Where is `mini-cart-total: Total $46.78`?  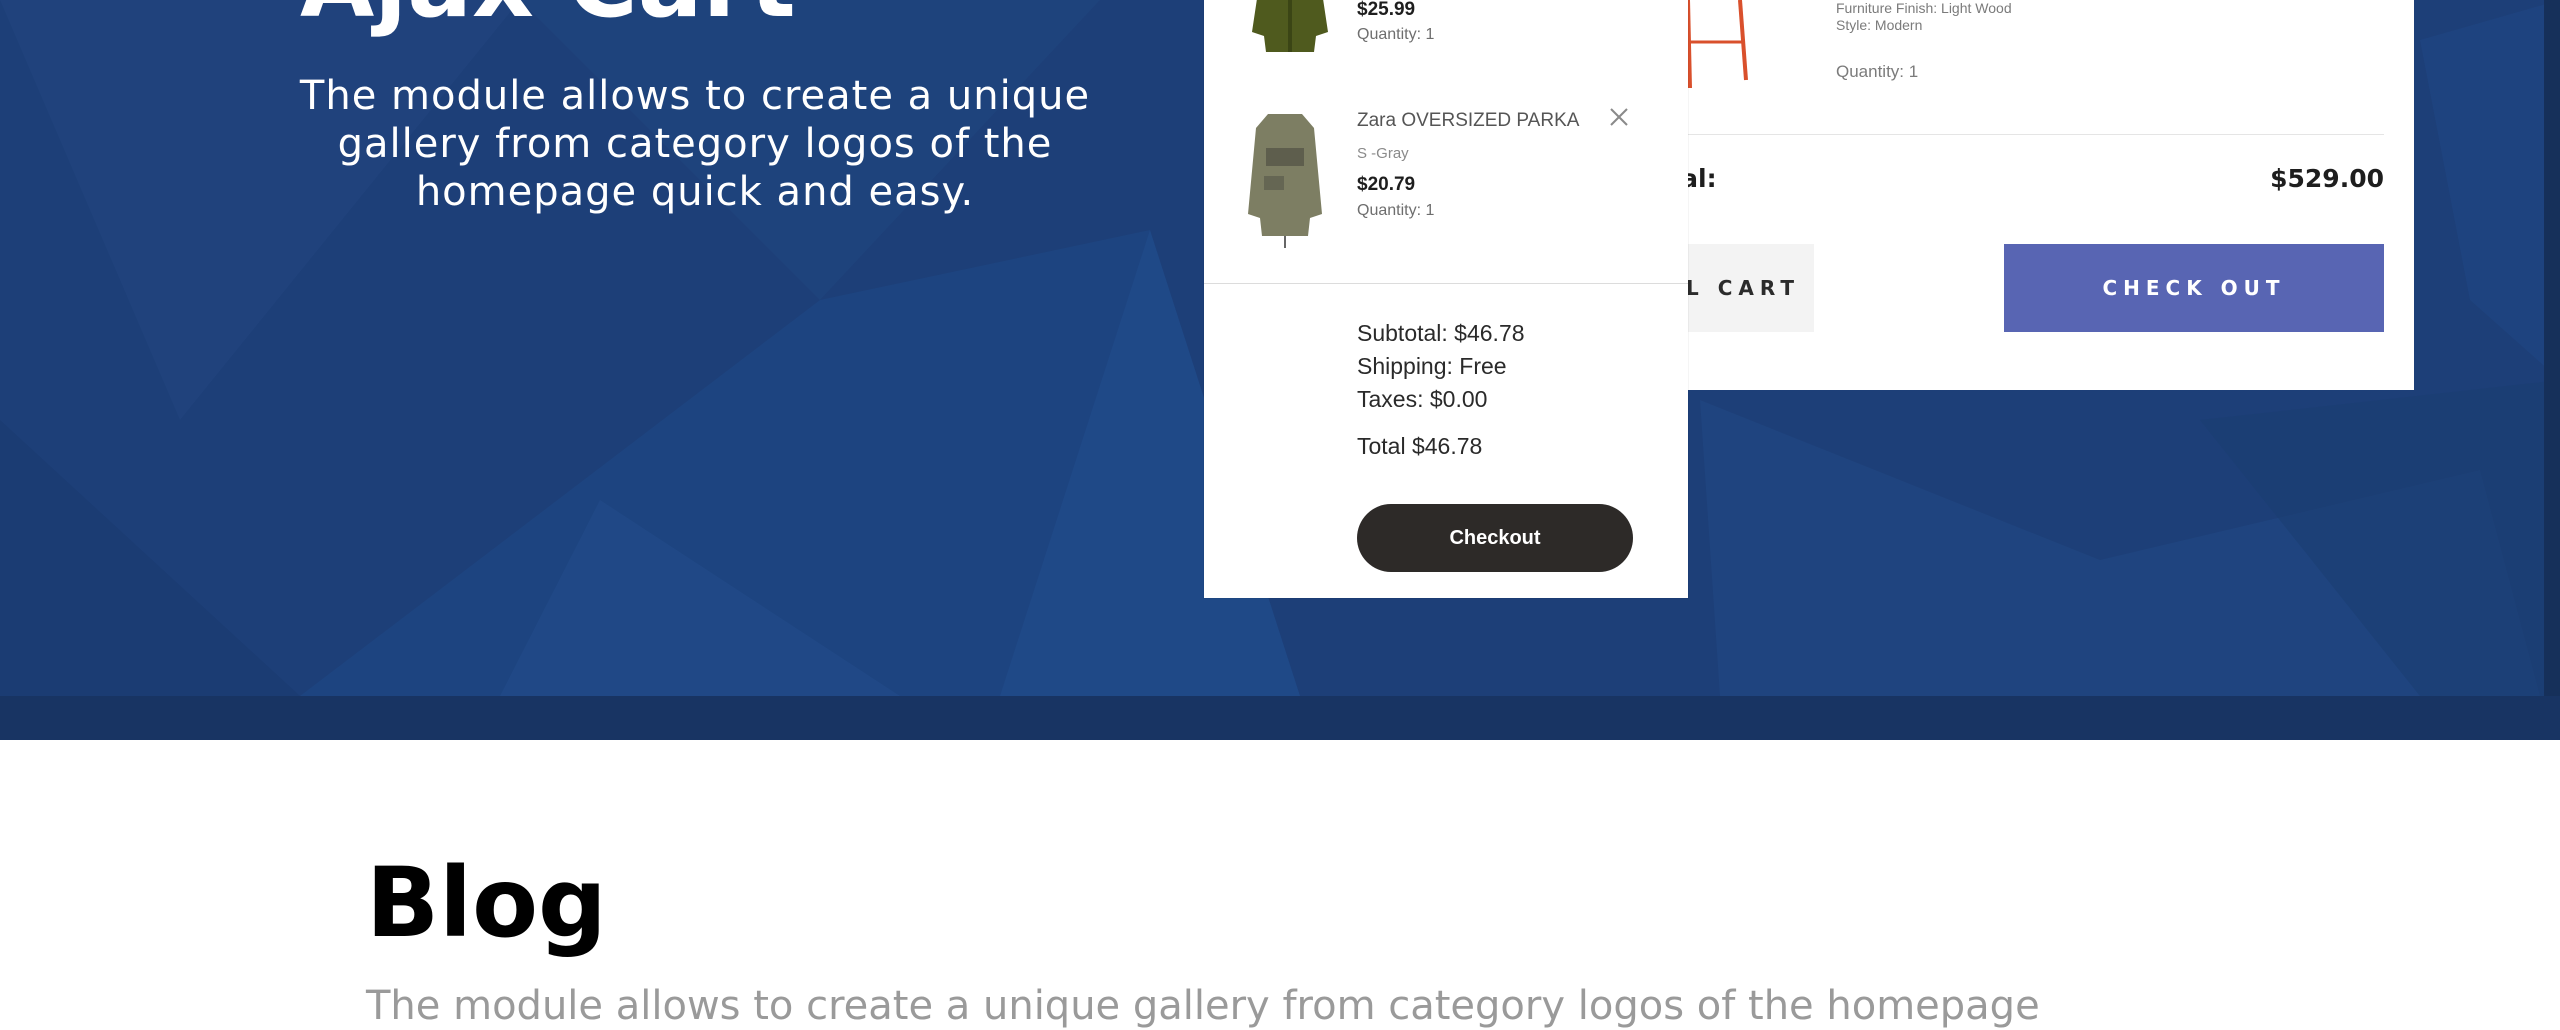 mini-cart-total: Total $46.78 is located at coordinates (1420, 446).